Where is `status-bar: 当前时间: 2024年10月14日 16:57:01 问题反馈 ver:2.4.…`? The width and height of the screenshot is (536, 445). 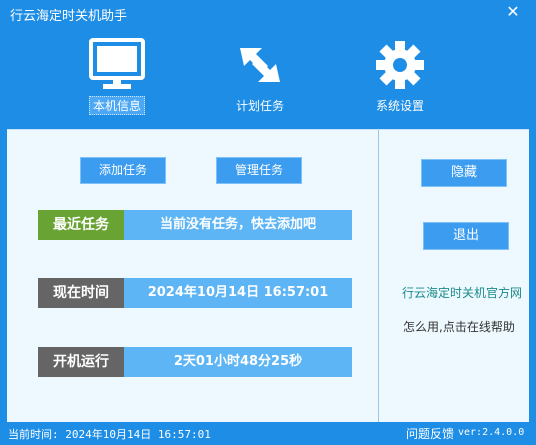
status-bar: 当前时间: 2024年10月14日 16:57:01 问题反馈 ver:2.4.… is located at coordinates (268, 433).